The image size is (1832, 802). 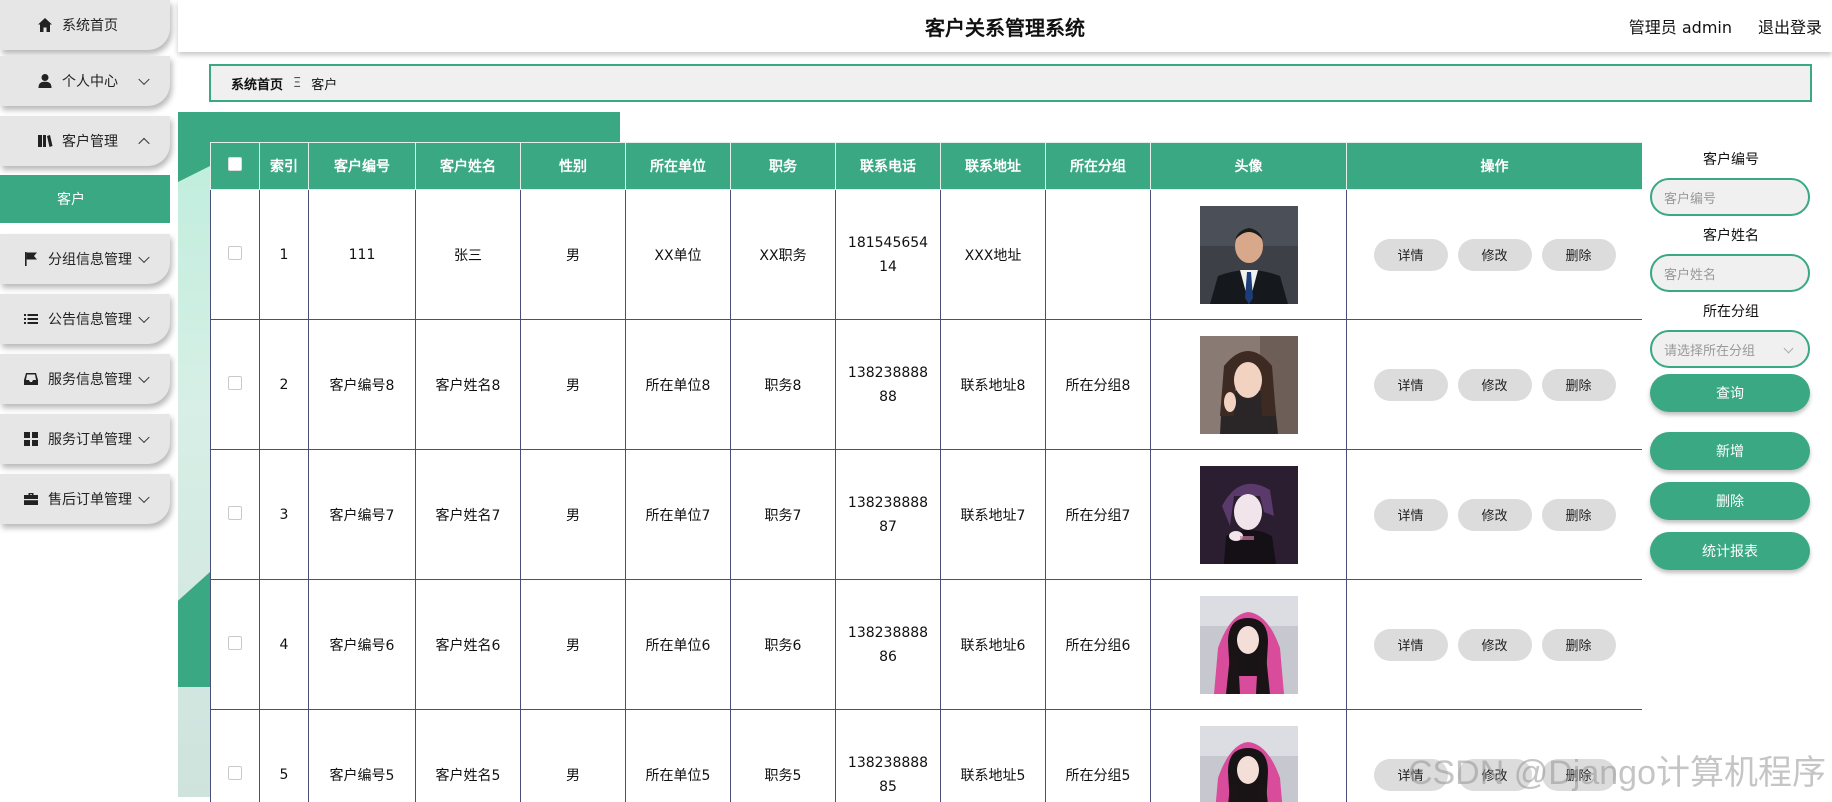 I want to click on sidebar-item-services: 服务信息管理, so click(x=85, y=379).